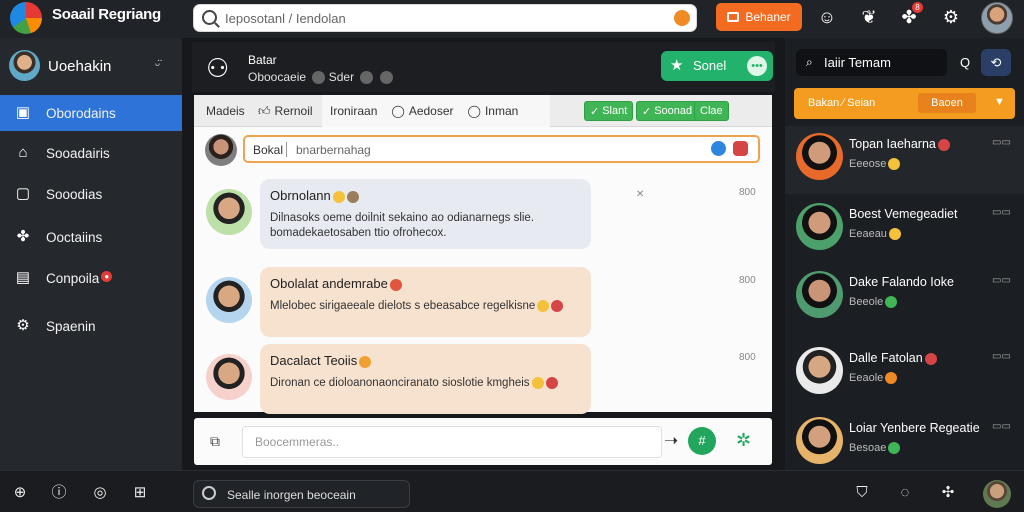 The width and height of the screenshot is (1024, 512). What do you see at coordinates (718, 148) in the screenshot?
I see `globe-icon` at bounding box center [718, 148].